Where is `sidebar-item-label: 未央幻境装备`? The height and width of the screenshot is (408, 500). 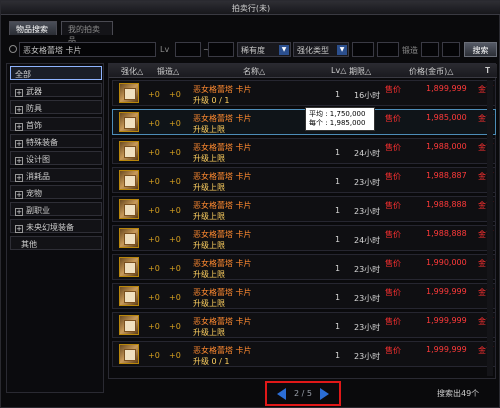
sidebar-item-label: 未央幻境装备 is located at coordinates (50, 227).